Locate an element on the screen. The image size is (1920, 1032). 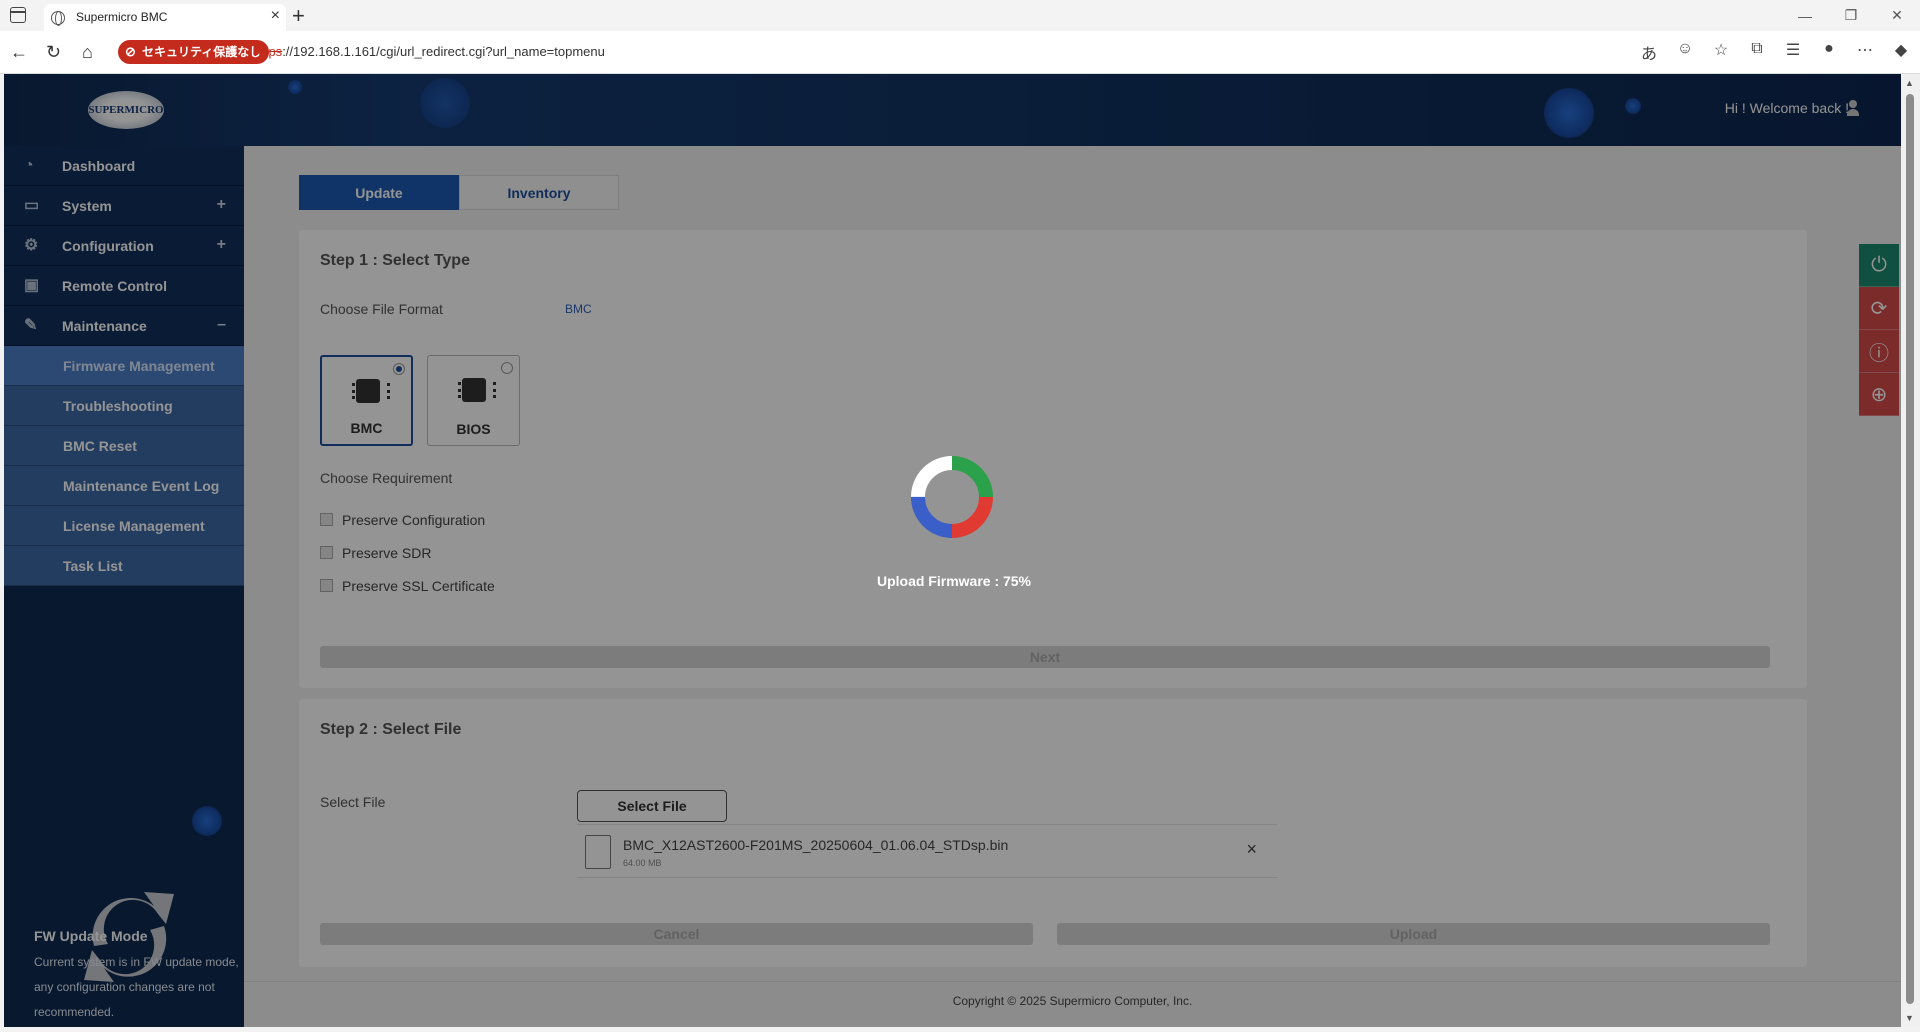
loading-spinner-icon is located at coordinates (952, 497).